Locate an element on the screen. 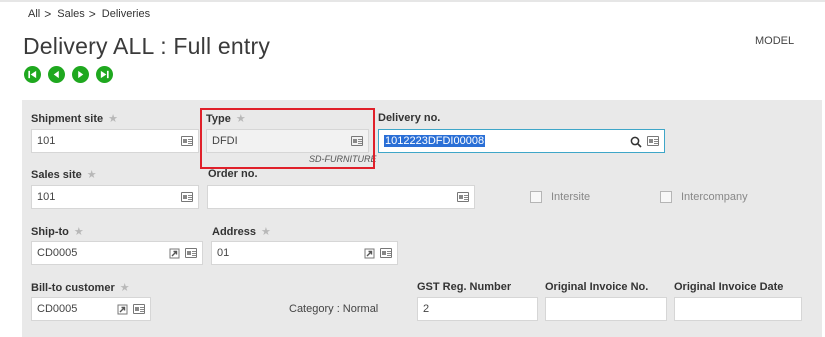 The height and width of the screenshot is (337, 825). next-record-icon is located at coordinates (81, 74).